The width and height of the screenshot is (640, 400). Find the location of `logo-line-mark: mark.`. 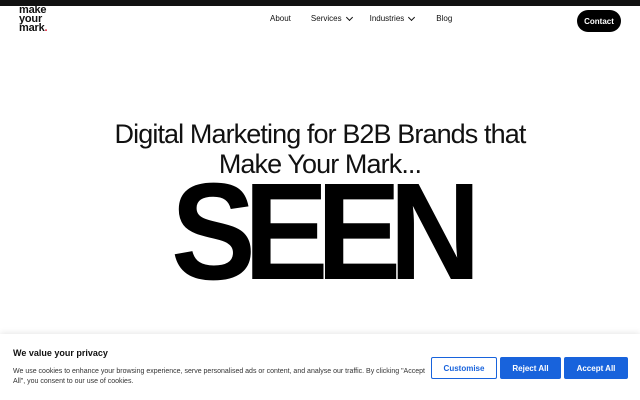

logo-line-mark: mark. is located at coordinates (33, 28).